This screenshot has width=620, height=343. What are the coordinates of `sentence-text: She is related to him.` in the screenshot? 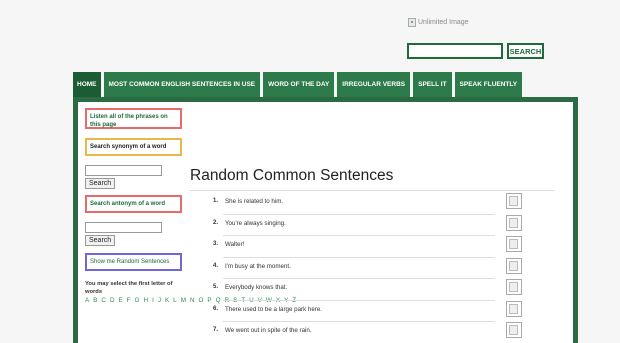 It's located at (254, 201).